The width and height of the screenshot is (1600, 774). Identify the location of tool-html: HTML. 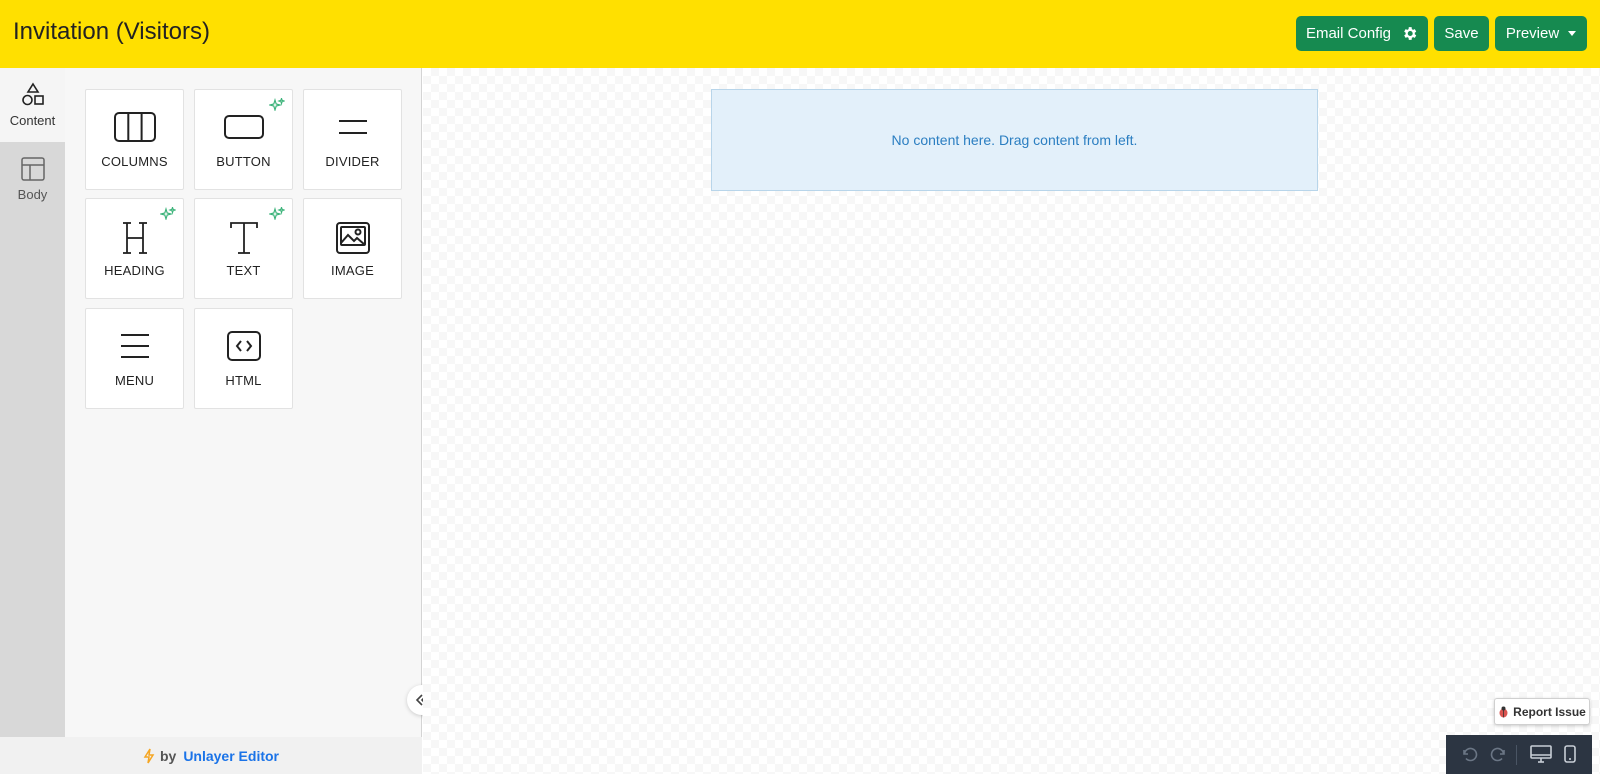
(243, 358).